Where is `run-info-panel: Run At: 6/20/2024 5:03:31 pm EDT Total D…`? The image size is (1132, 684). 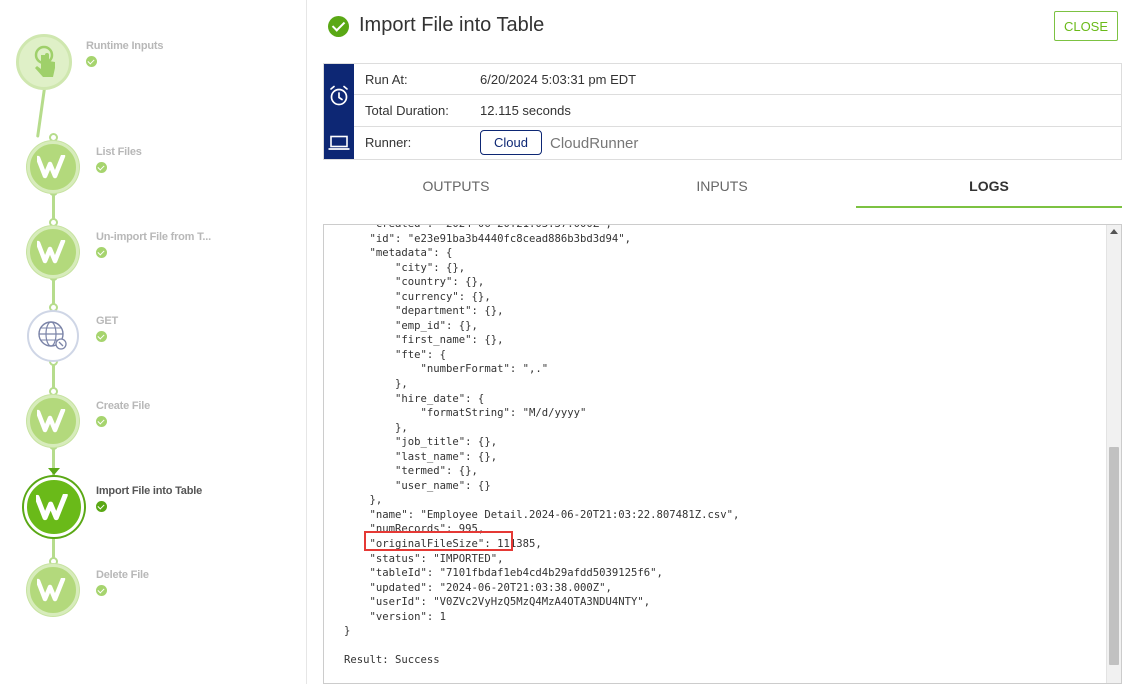 run-info-panel: Run At: 6/20/2024 5:03:31 pm EDT Total D… is located at coordinates (722, 111).